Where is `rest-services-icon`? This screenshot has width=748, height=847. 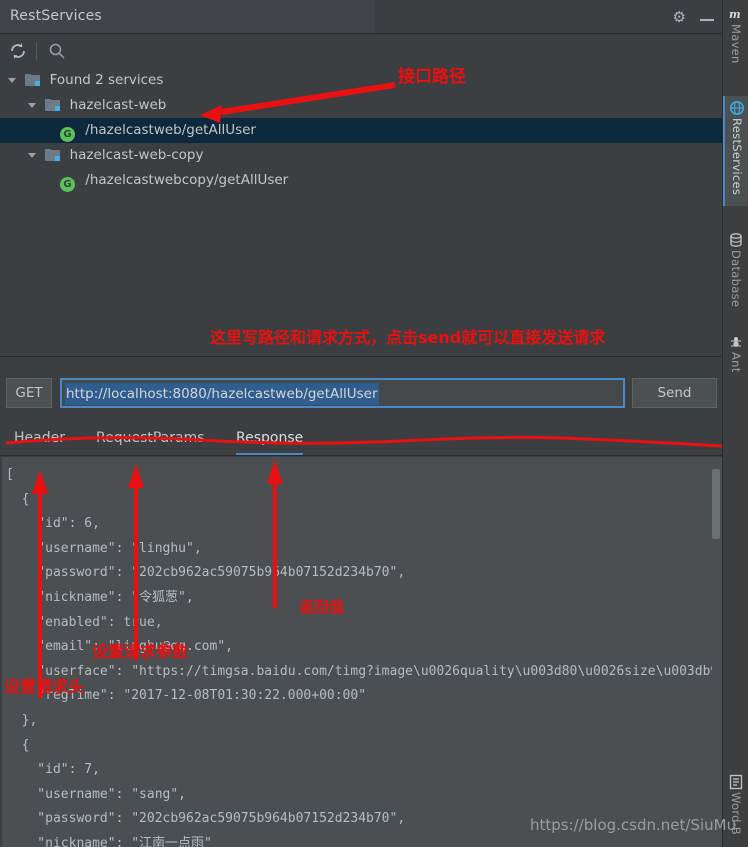
rest-services-icon is located at coordinates (737, 108).